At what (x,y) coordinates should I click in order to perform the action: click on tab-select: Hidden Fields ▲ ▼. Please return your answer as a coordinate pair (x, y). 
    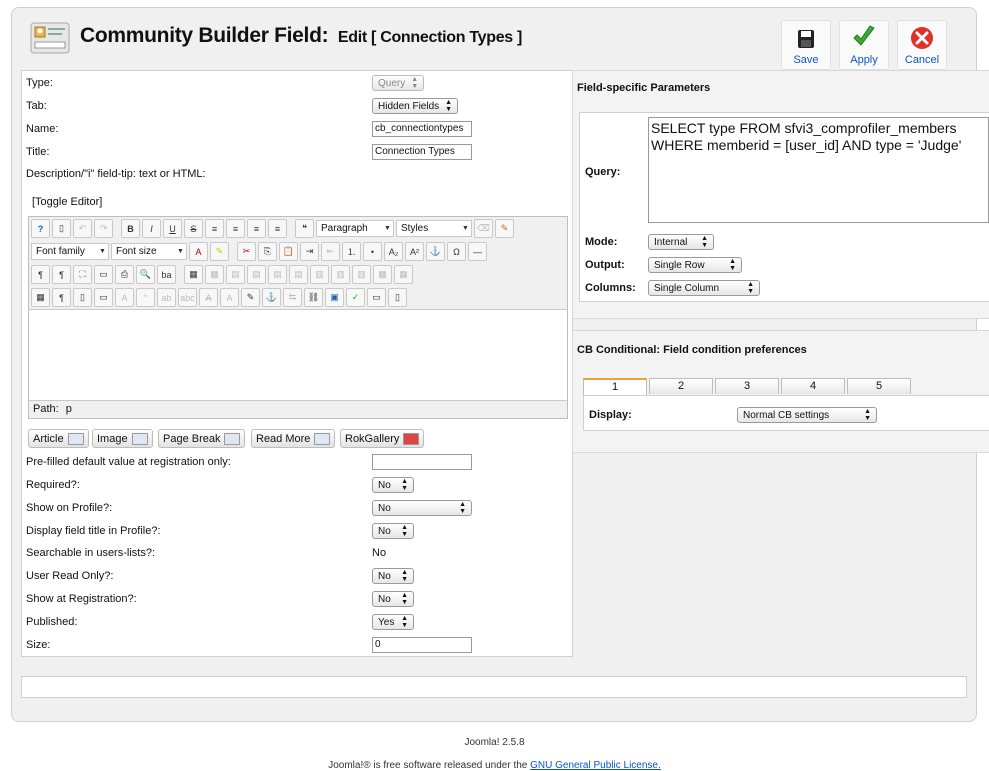
    Looking at the image, I should click on (415, 106).